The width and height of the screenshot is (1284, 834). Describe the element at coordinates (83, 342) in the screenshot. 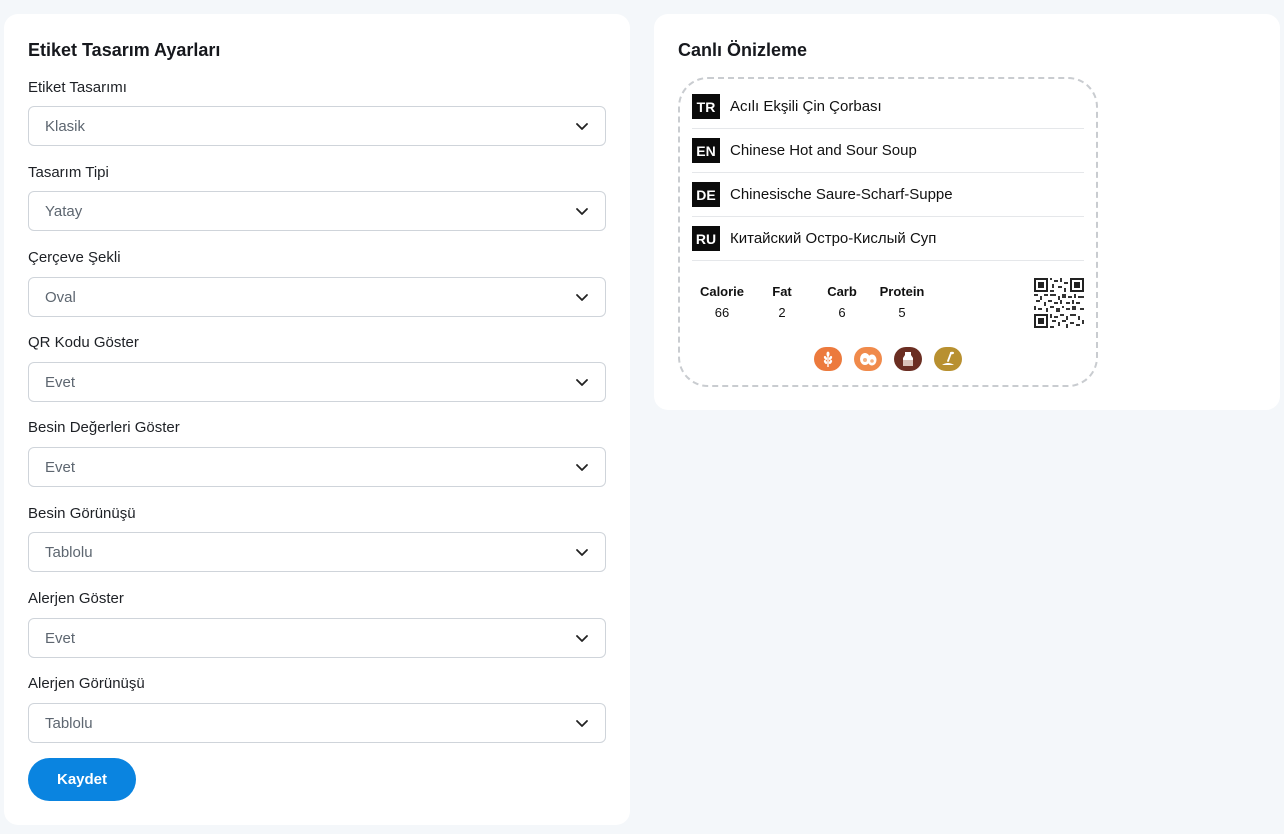

I see `label-qr-kodu-goster: QR Kodu Göster` at that location.